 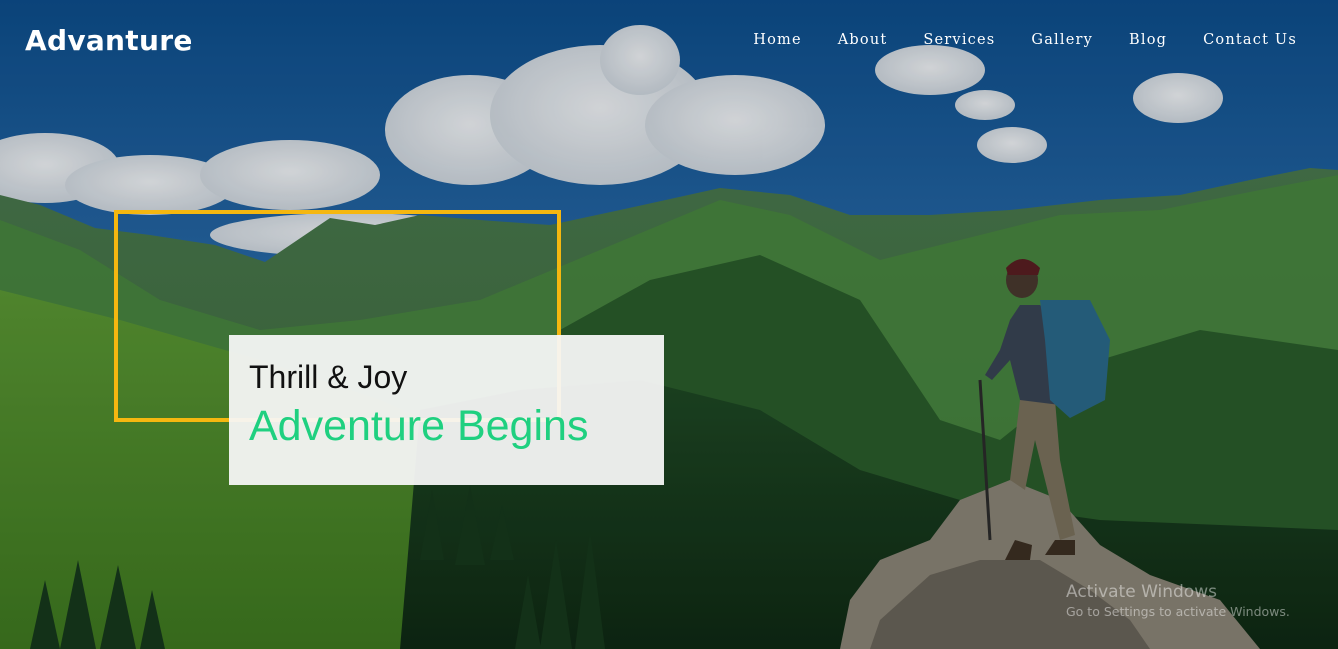 What do you see at coordinates (1178, 611) in the screenshot?
I see `watermark-subtitle: Go to Settings to activate Windows.` at bounding box center [1178, 611].